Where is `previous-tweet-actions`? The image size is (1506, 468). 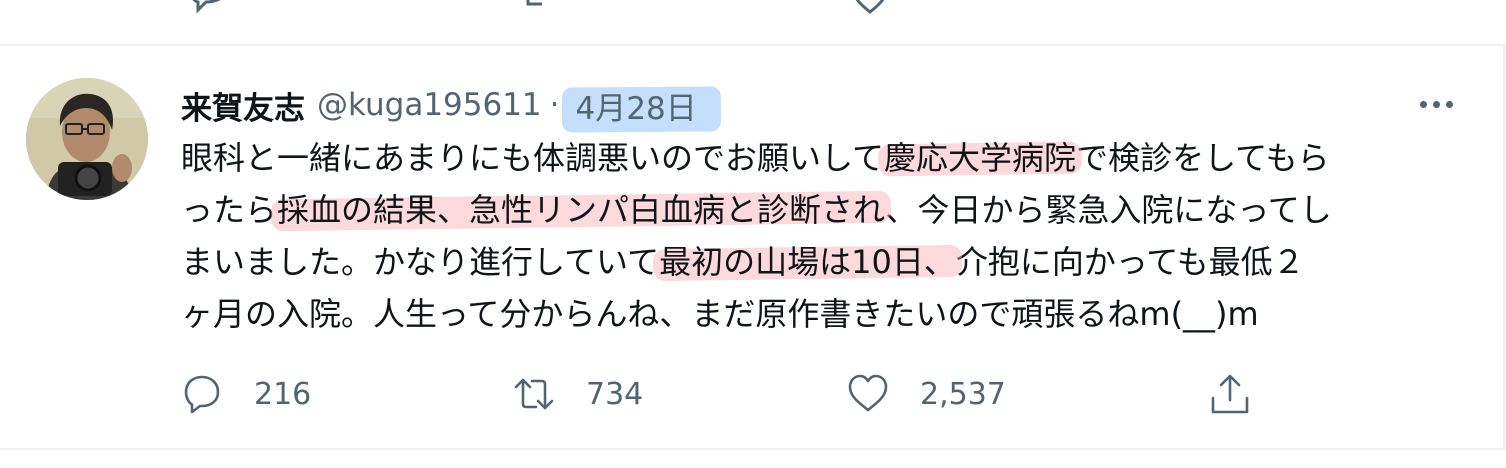 previous-tweet-actions is located at coordinates (753, 9).